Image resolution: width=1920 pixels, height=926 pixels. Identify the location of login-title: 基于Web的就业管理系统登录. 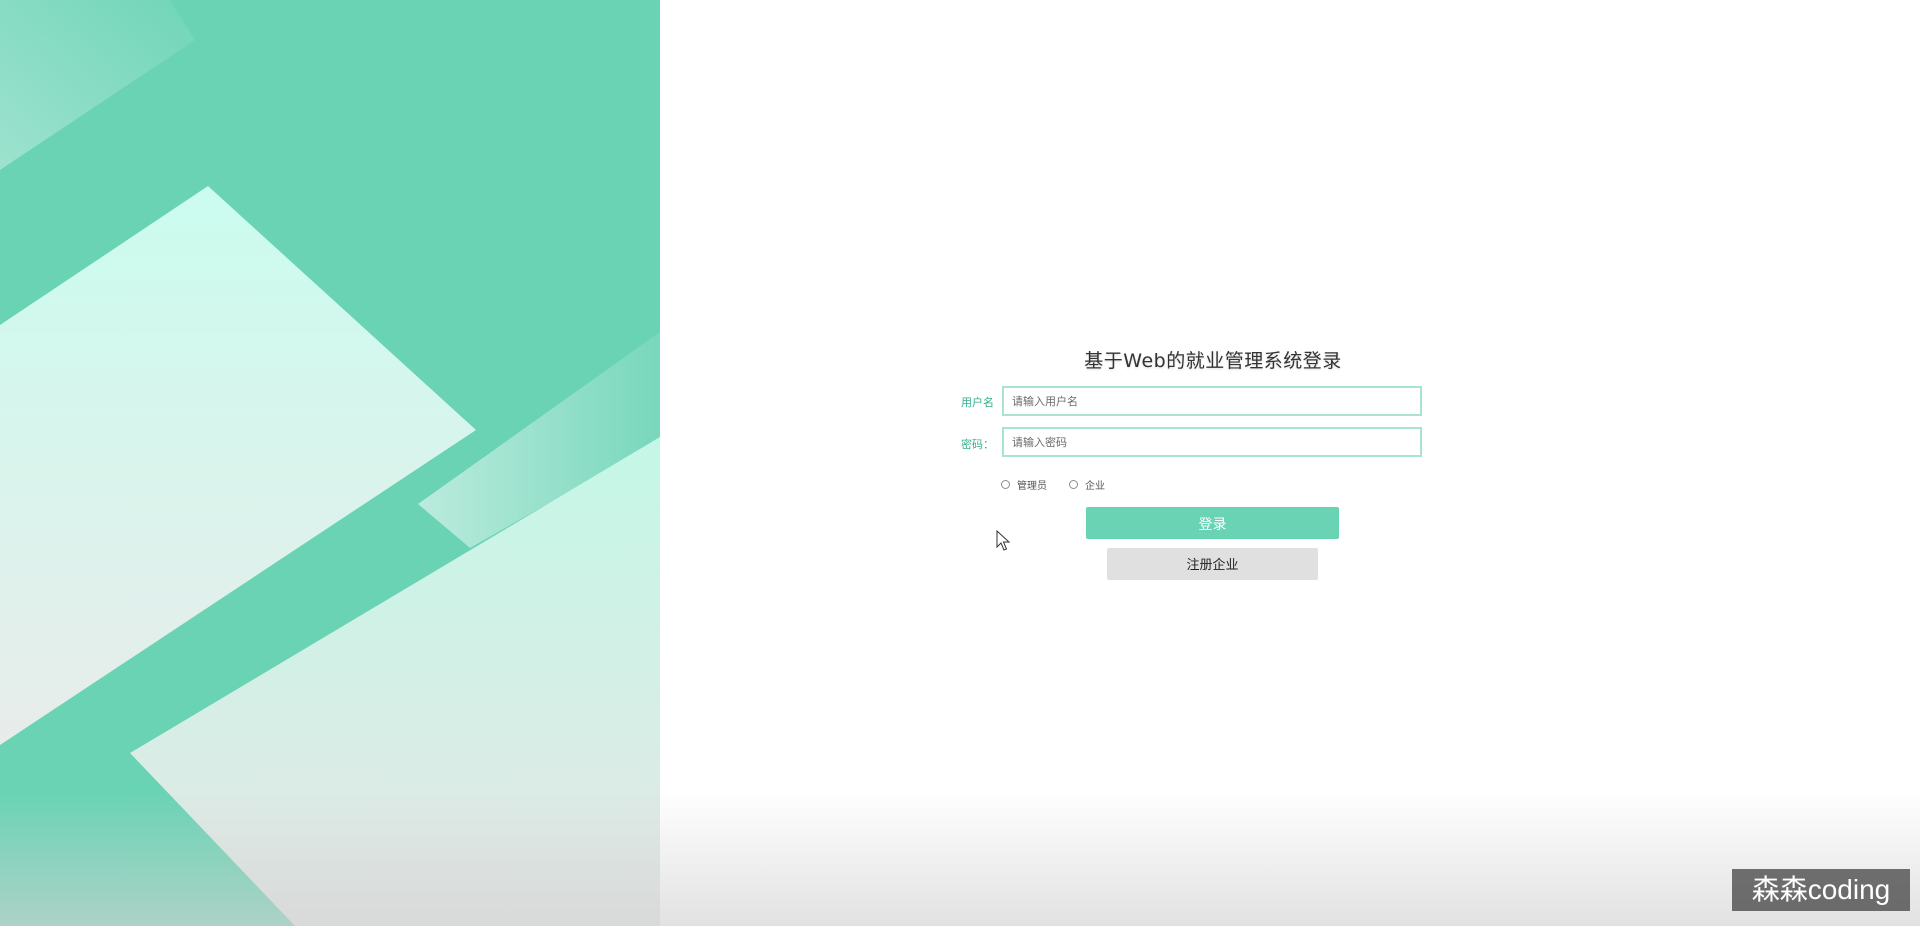
(1213, 361).